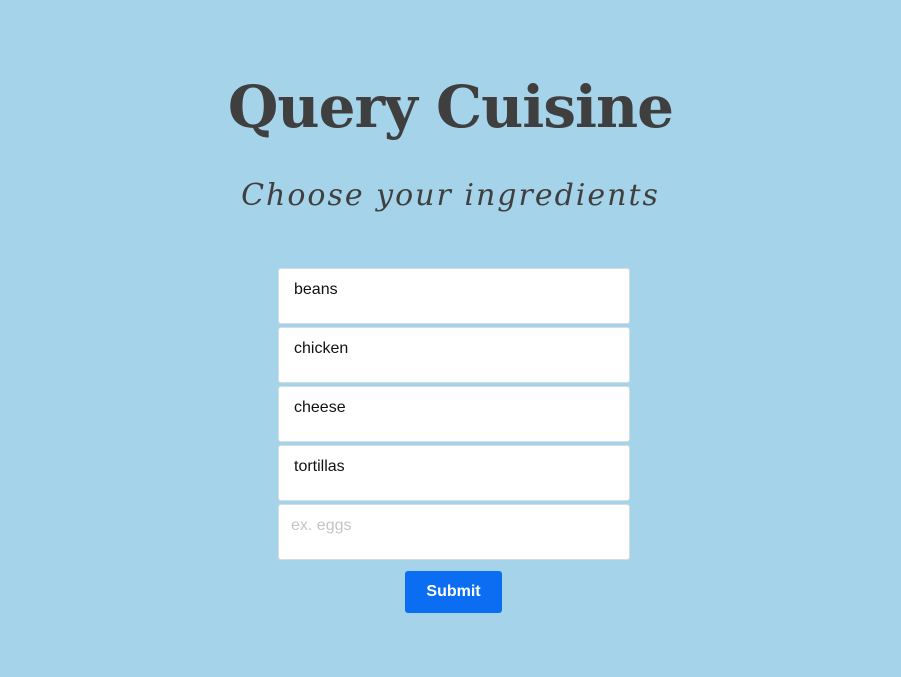 This screenshot has width=901, height=677. What do you see at coordinates (453, 592) in the screenshot?
I see `submit-button: Submit` at bounding box center [453, 592].